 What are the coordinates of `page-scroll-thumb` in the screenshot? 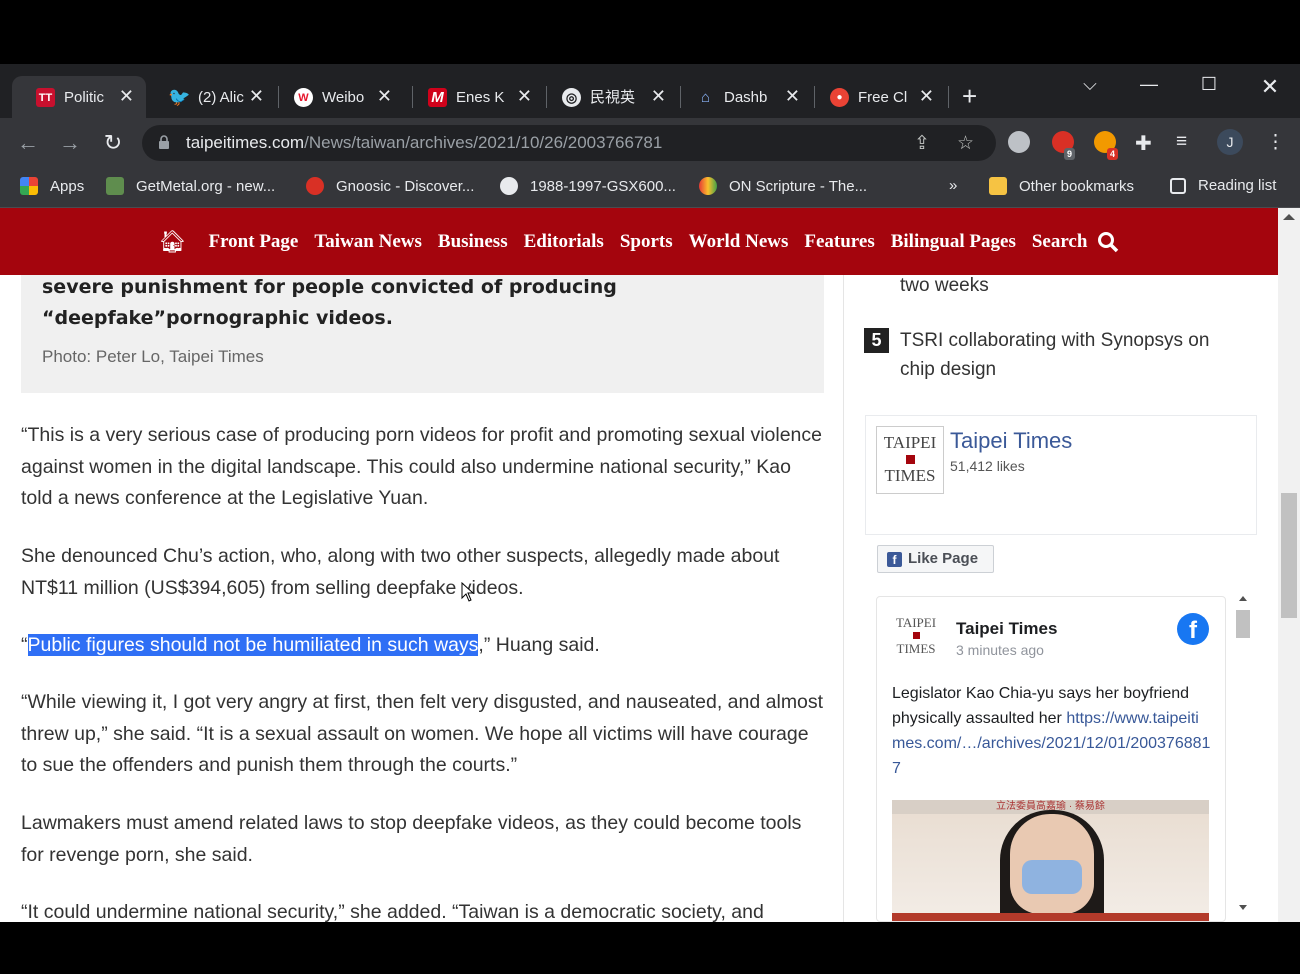 It's located at (1289, 555).